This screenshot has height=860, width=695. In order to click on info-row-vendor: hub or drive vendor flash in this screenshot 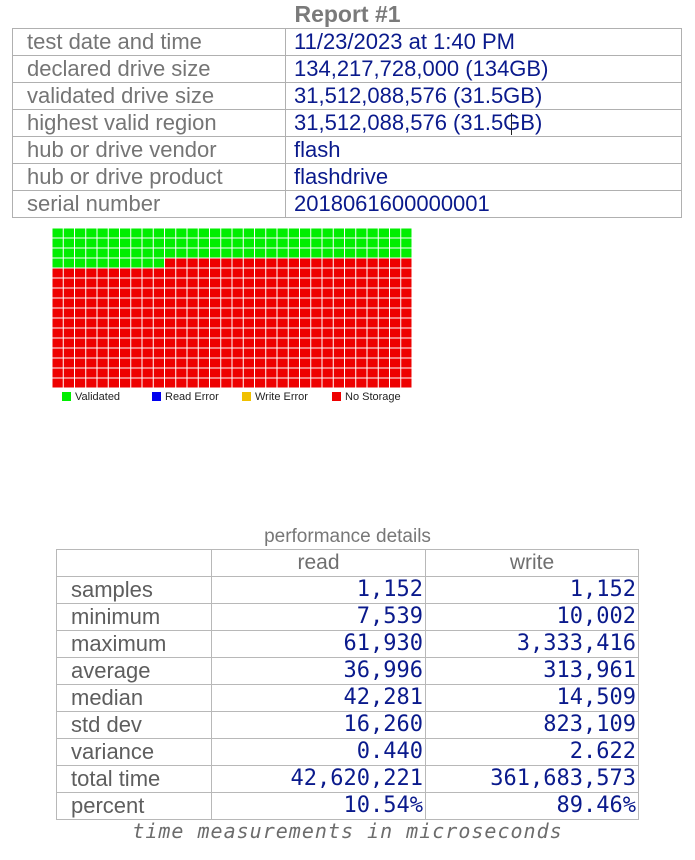, I will do `click(347, 150)`.